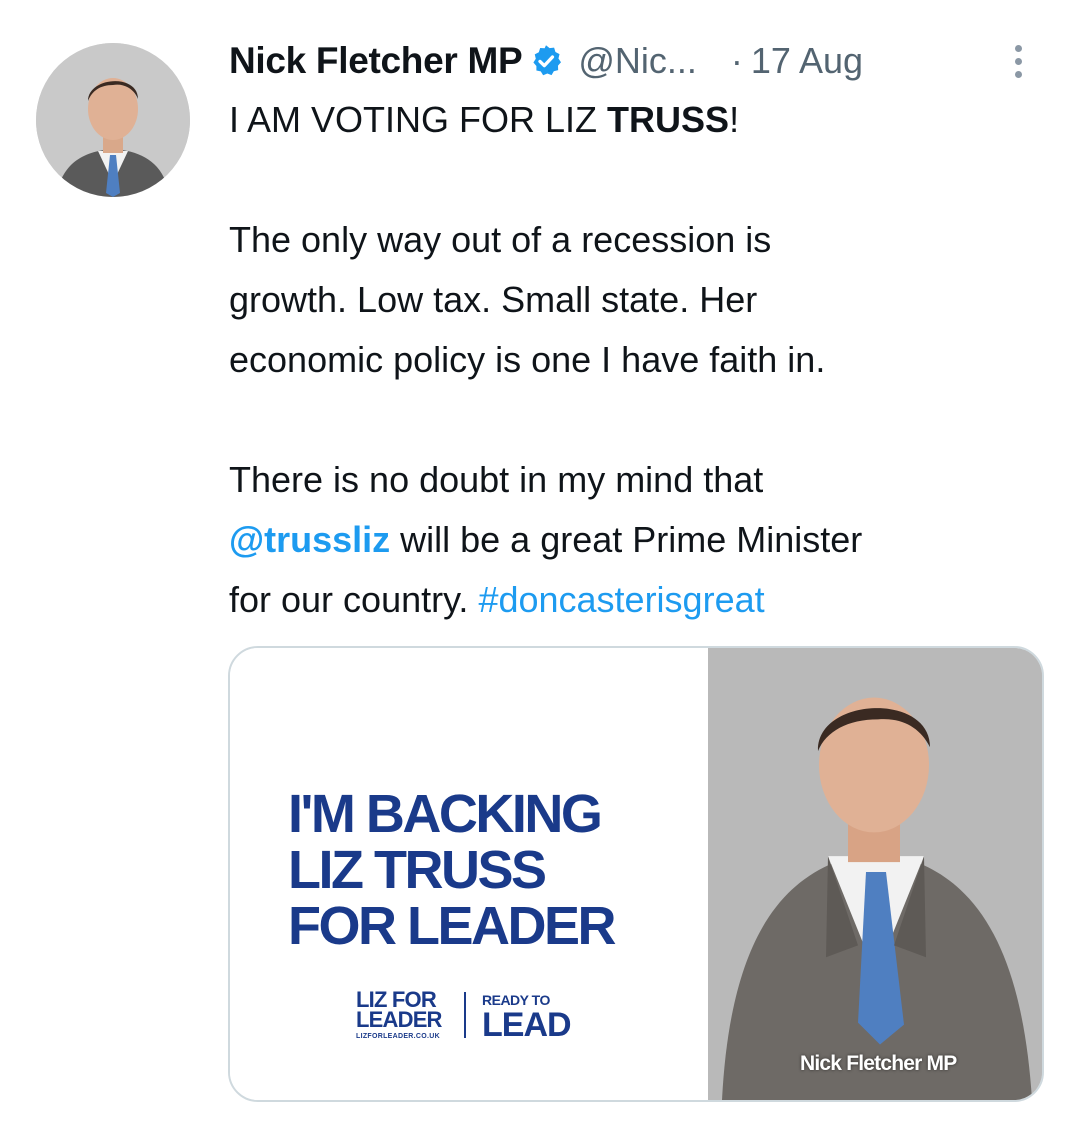 The width and height of the screenshot is (1072, 1121). I want to click on avatar, so click(113, 120).